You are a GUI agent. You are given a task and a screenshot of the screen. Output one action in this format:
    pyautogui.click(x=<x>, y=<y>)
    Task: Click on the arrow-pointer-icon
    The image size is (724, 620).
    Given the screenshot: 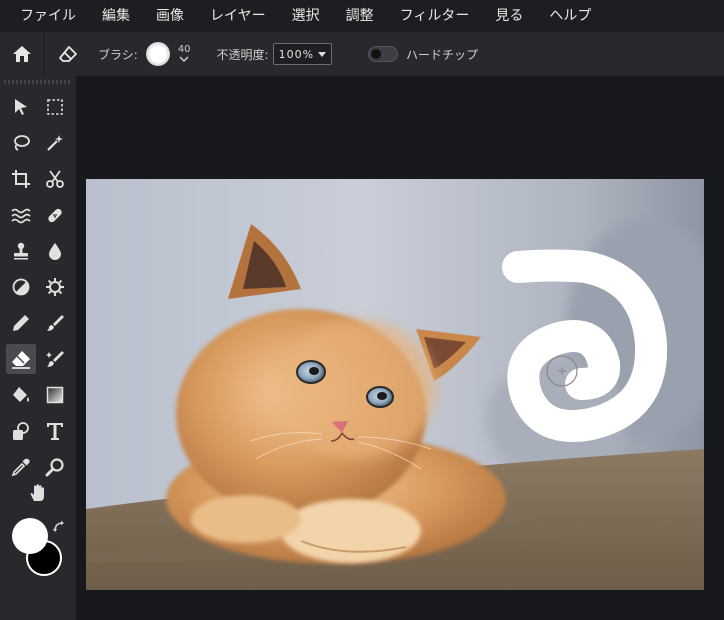 What is the action you would take?
    pyautogui.click(x=21, y=107)
    